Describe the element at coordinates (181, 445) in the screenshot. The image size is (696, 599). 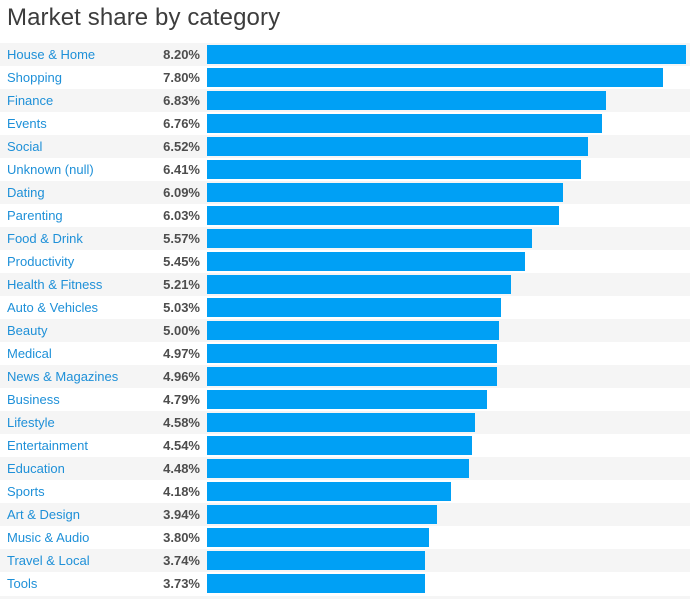
I see `value-label: 4.54%` at that location.